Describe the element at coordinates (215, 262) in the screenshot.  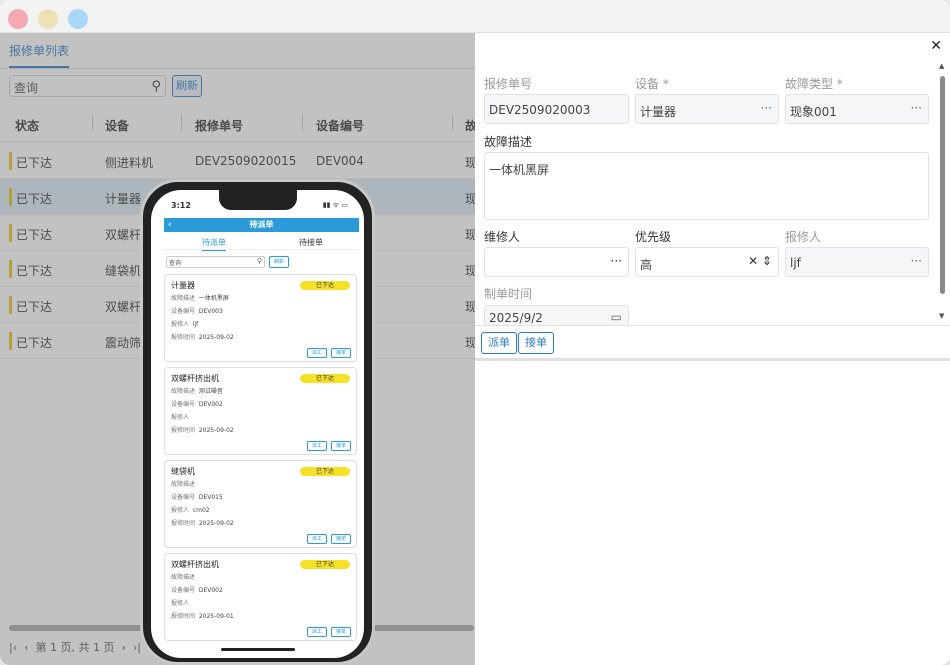
I see `phone-search-input: 查询 ⚲` at that location.